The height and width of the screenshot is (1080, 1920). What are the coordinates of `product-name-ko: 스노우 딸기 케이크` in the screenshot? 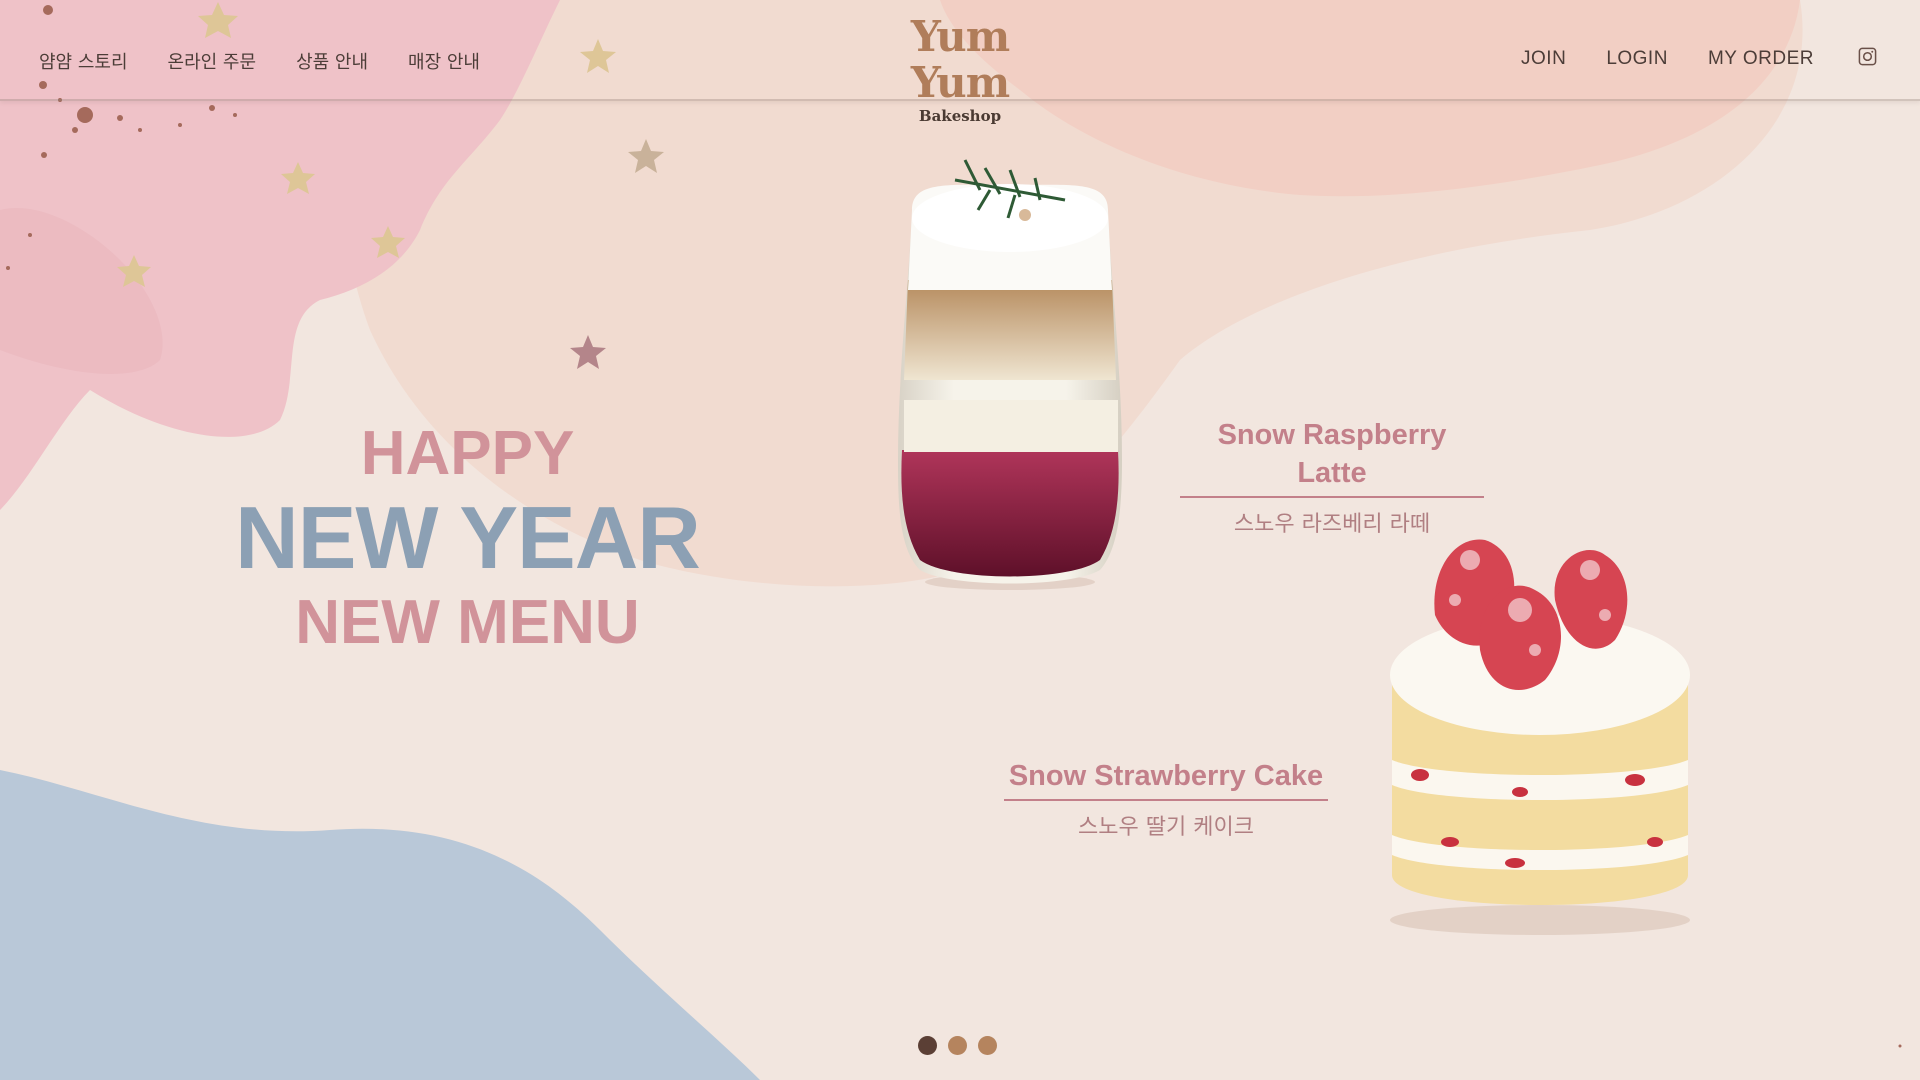 It's located at (1166, 827).